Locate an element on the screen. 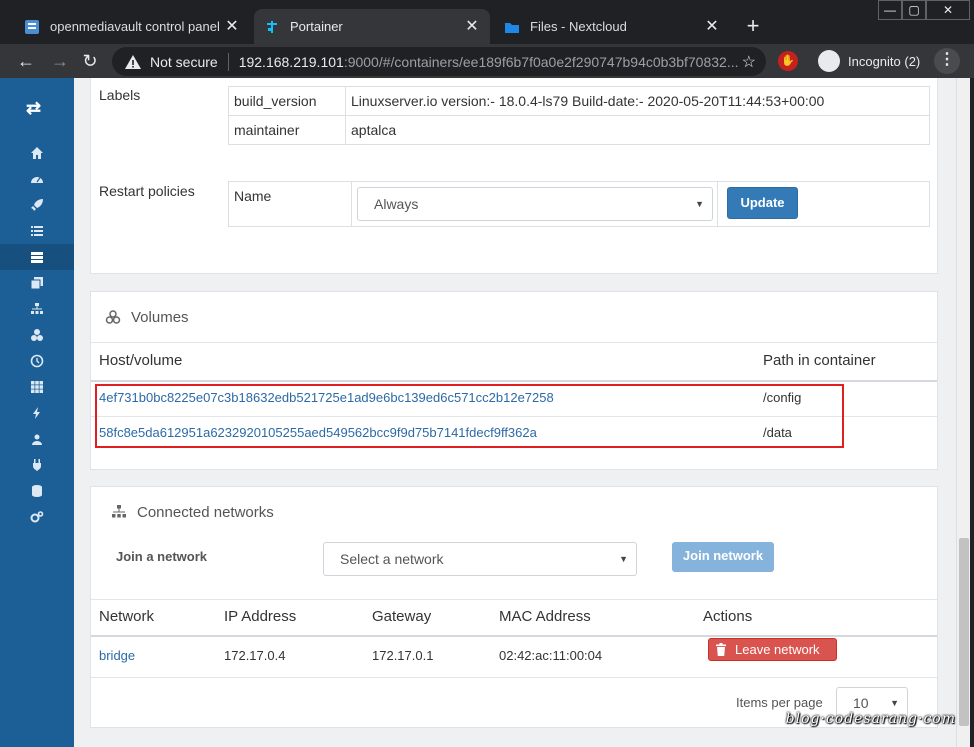 Image resolution: width=974 pixels, height=747 pixels. scrollbar-thumb is located at coordinates (964, 632).